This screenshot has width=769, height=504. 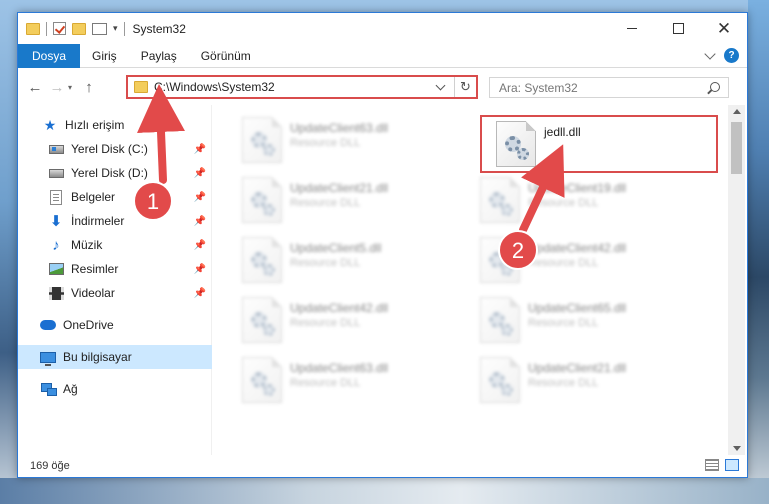 I want to click on ribbon-tabs: Dosya Giriş Paylaş Görünüm ?, so click(x=382, y=55).